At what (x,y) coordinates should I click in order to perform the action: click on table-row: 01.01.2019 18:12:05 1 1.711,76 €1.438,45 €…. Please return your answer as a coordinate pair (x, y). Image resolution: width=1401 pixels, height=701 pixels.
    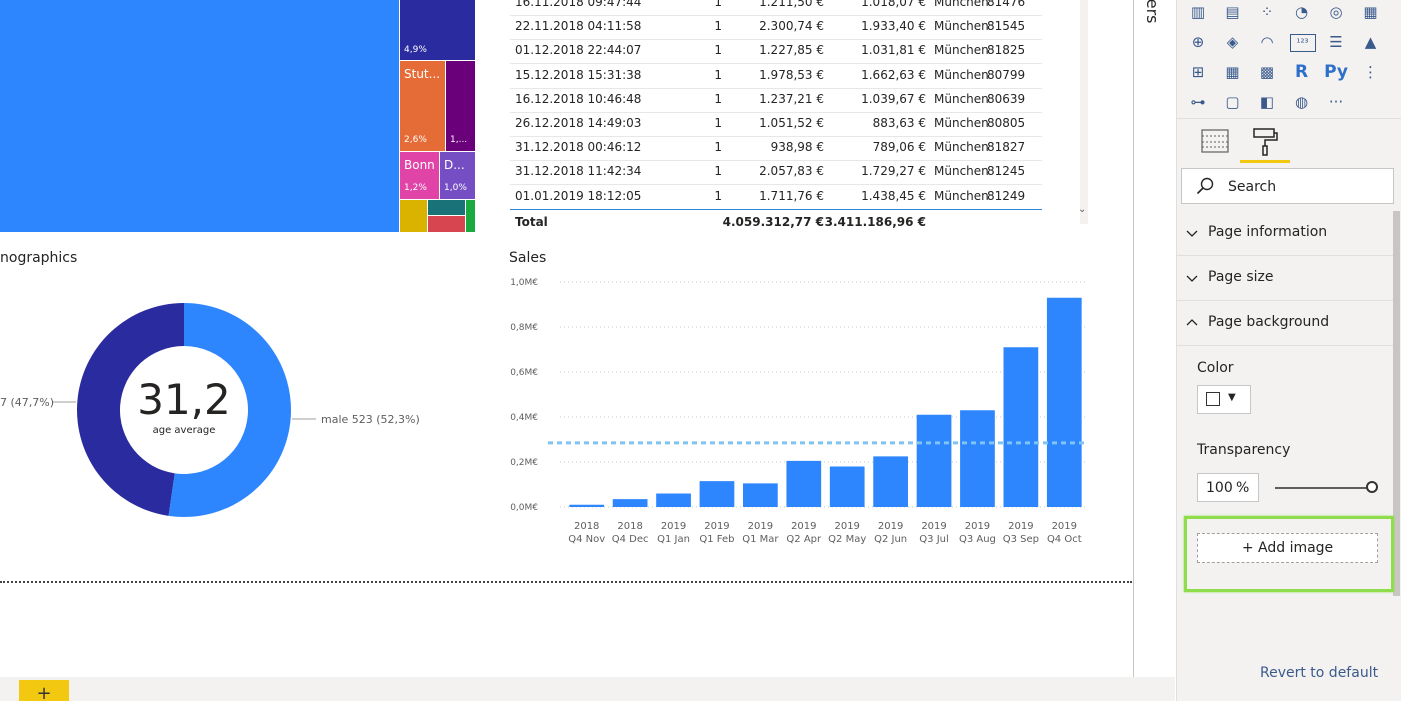
    Looking at the image, I should click on (776, 197).